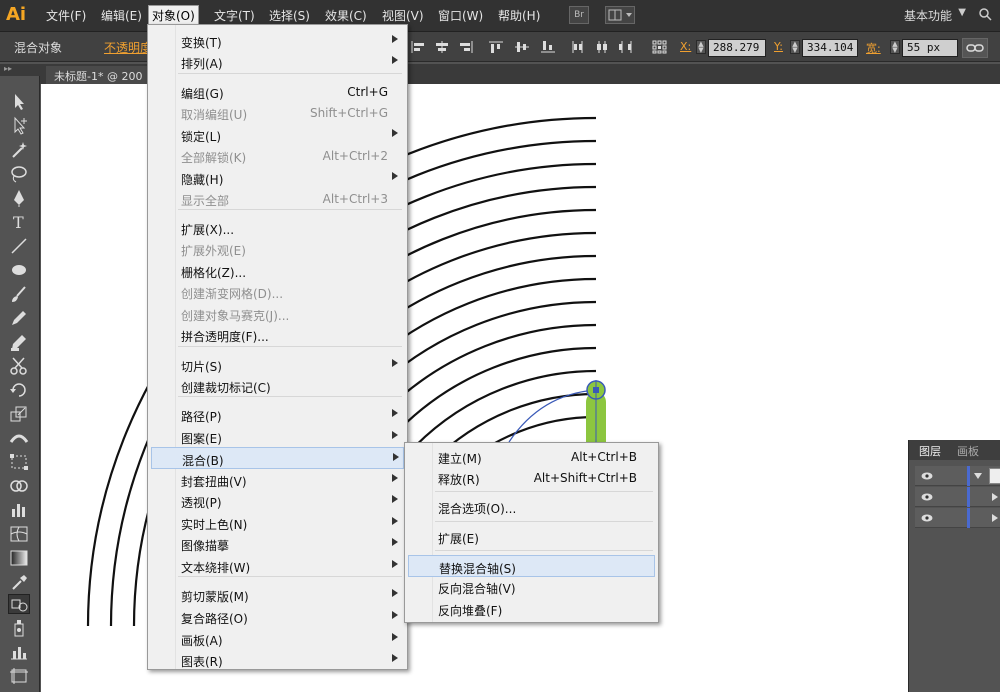  Describe the element at coordinates (173, 15) in the screenshot. I see `menu-object: 对象(O)` at that location.